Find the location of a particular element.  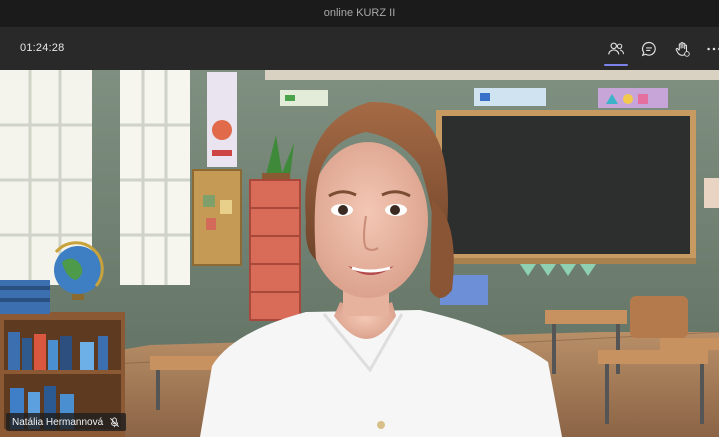

chat-icon is located at coordinates (648, 49).